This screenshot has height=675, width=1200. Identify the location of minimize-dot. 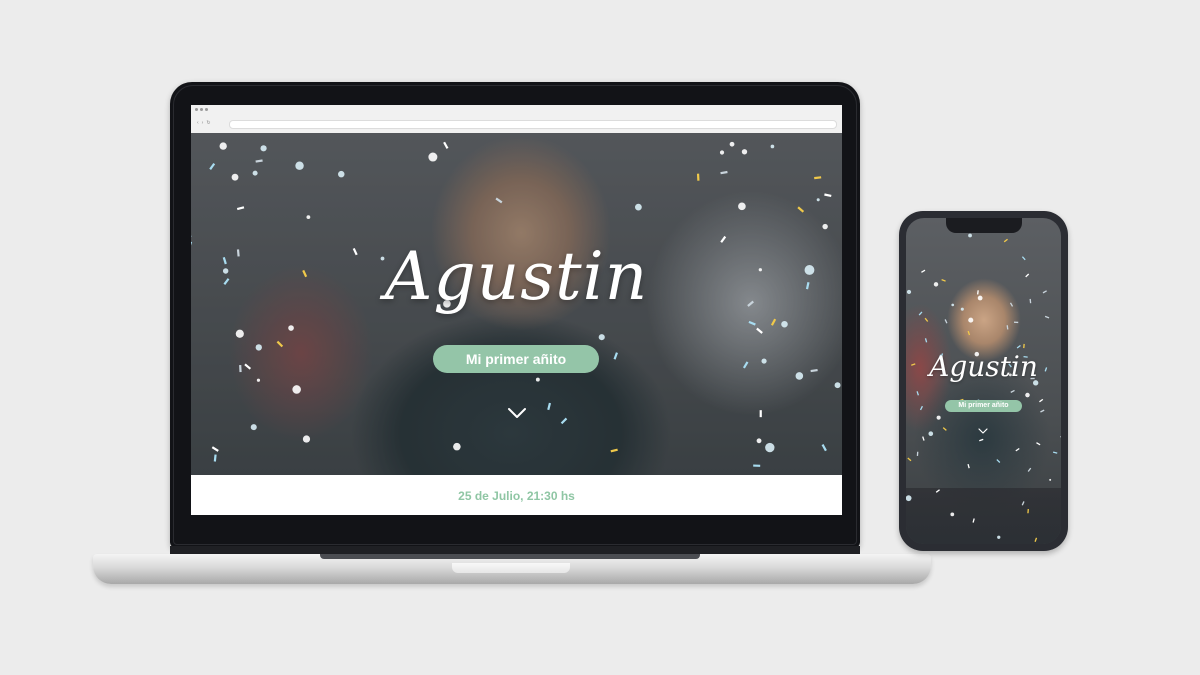
(201, 109).